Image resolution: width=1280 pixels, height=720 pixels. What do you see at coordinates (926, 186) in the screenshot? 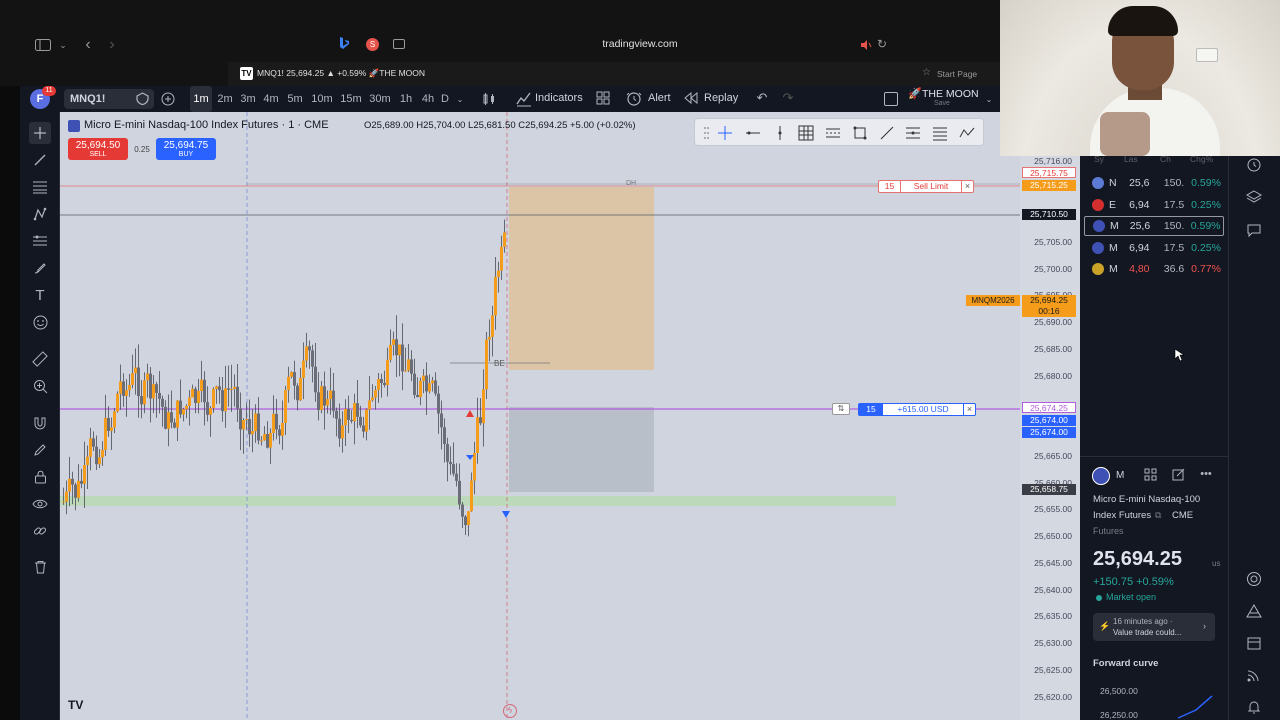
I see `sell-limit-order: 15 Sell Limit ×` at bounding box center [926, 186].